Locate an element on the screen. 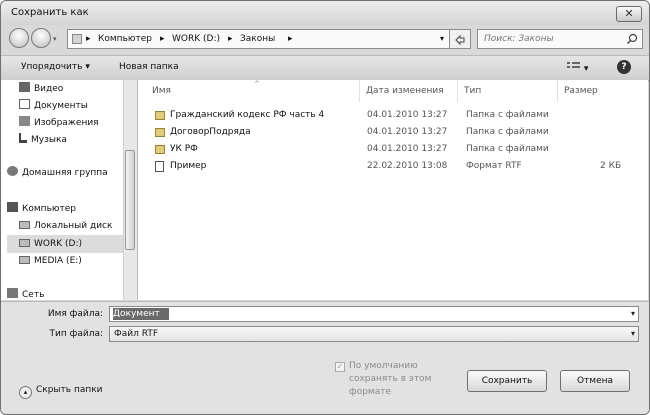  sidebar-item-local-disk: Локальный диск is located at coordinates (65, 226).